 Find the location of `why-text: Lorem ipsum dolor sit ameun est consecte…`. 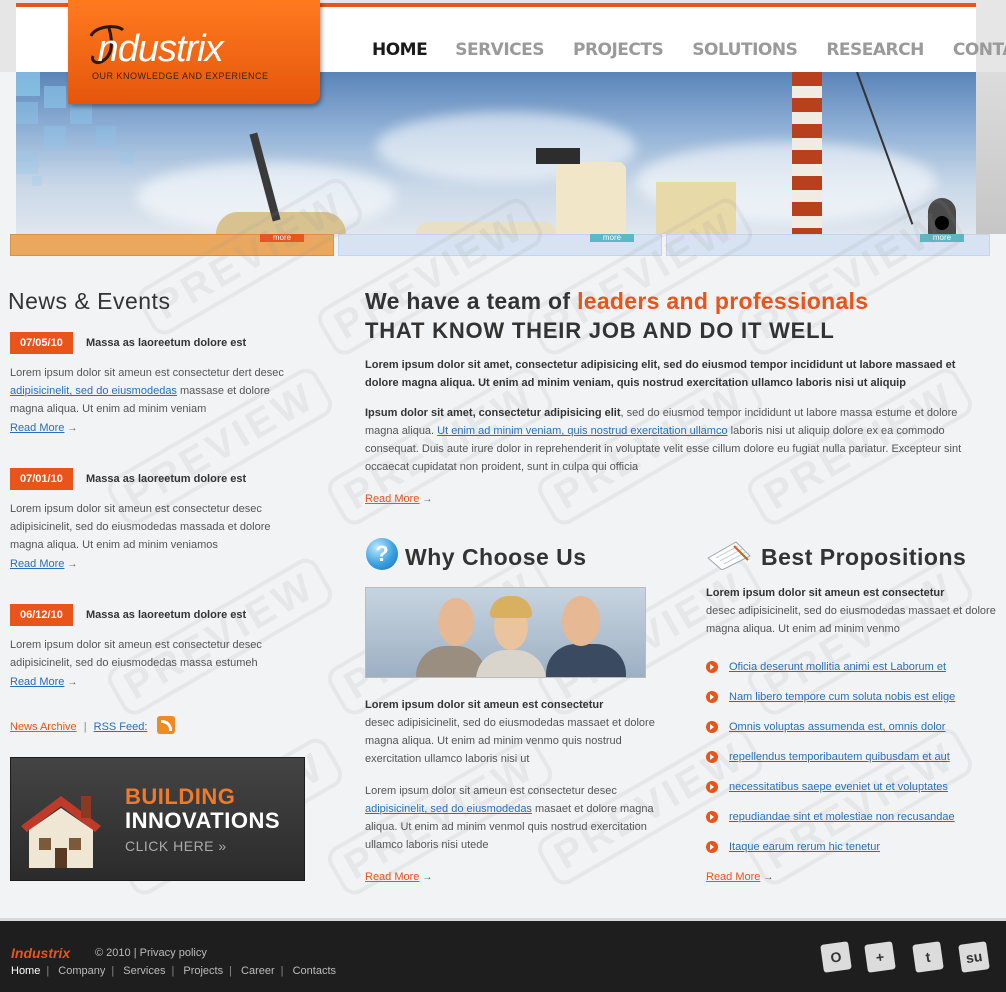

why-text: Lorem ipsum dolor sit ameun est consecte… is located at coordinates (510, 732).